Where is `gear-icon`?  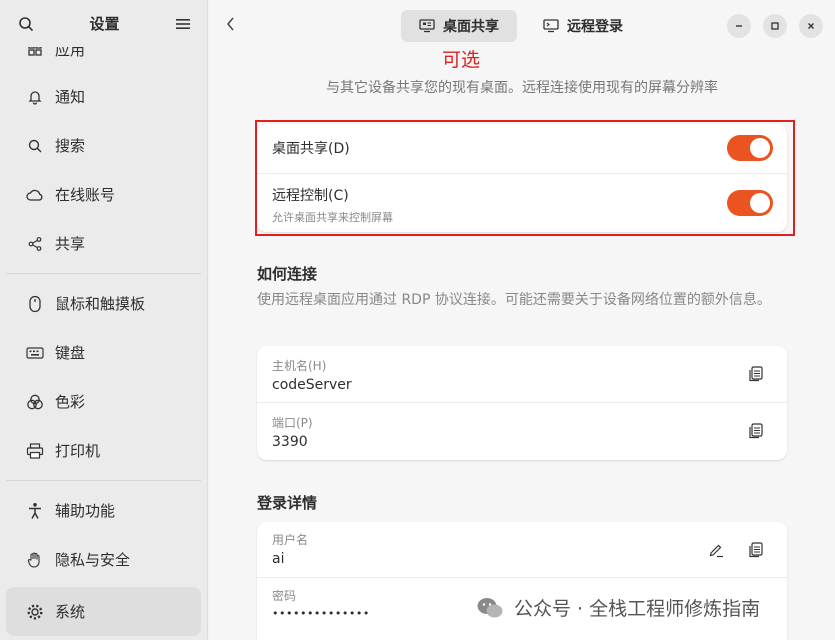
gear-icon is located at coordinates (35, 612).